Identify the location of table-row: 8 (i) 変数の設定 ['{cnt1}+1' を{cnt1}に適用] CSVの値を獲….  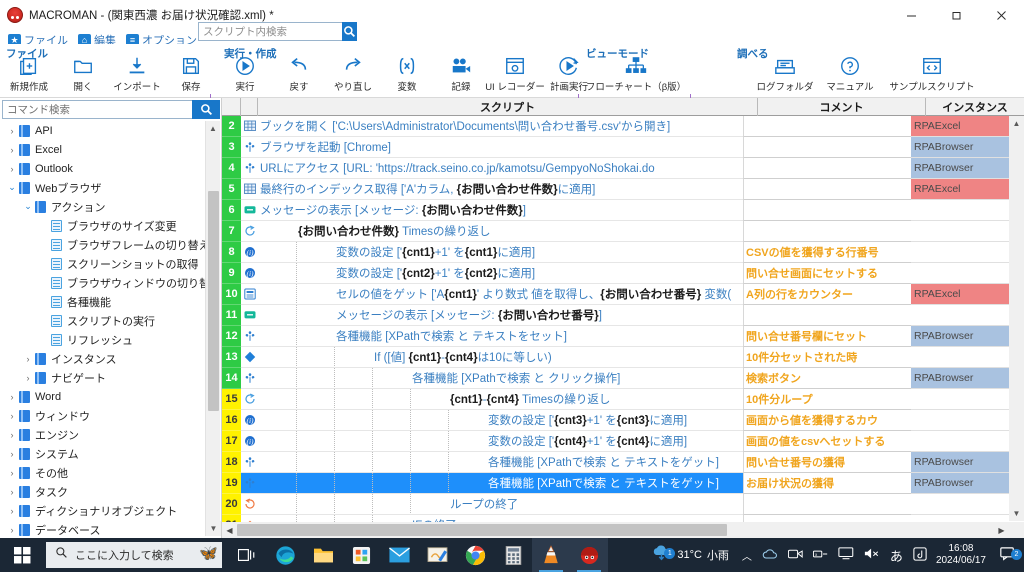
(615, 252).